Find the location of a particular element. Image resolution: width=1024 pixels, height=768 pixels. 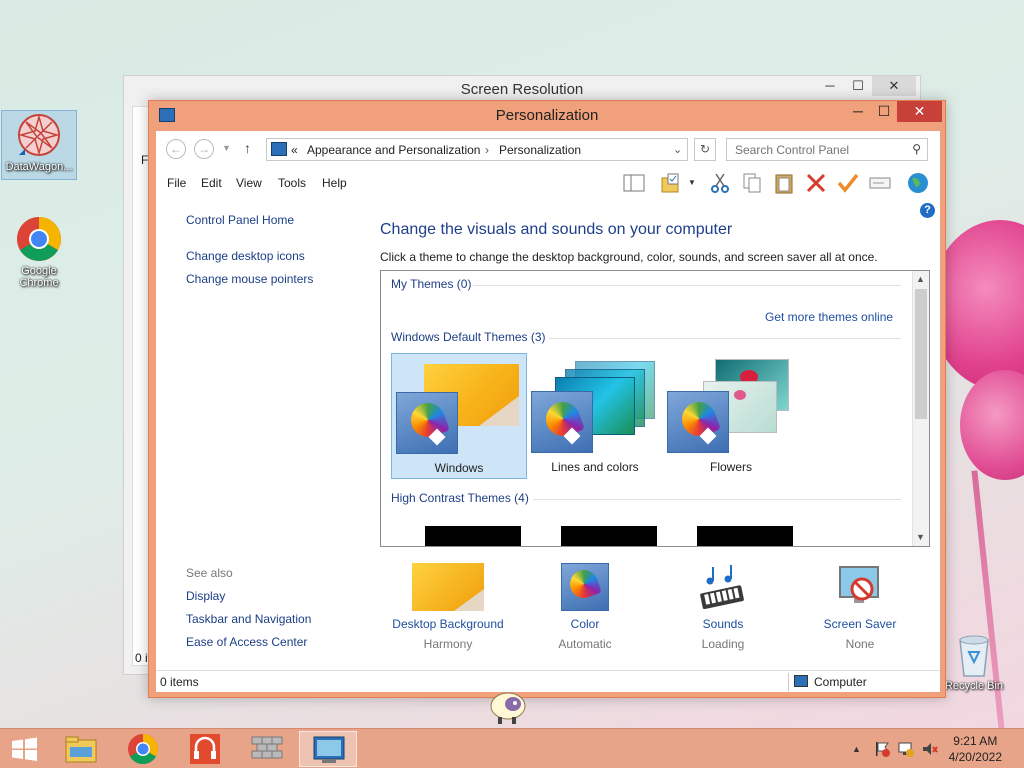

vertical-scrollbar: ▲ ▼ is located at coordinates (920, 408).